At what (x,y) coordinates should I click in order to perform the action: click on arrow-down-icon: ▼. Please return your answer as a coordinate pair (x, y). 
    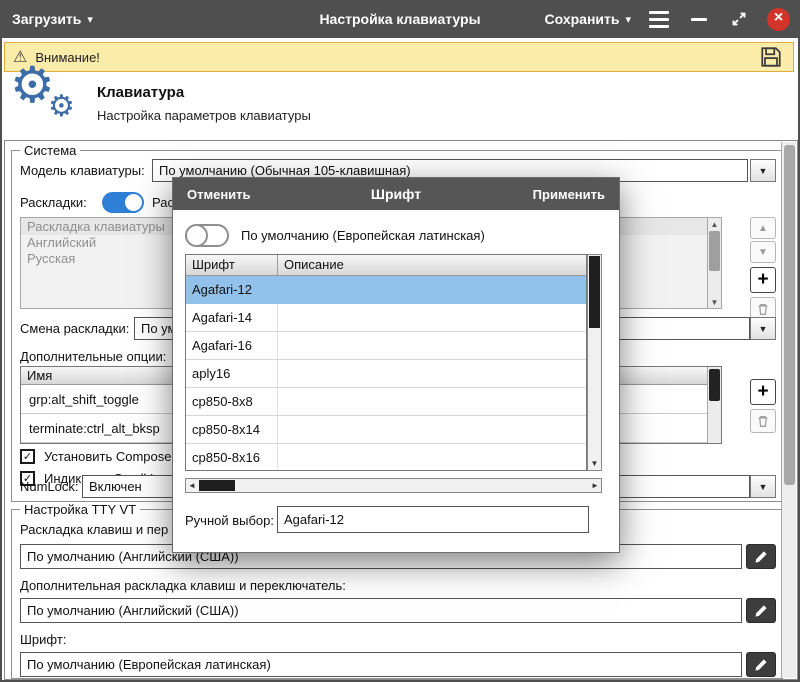
    Looking at the image, I should click on (763, 252).